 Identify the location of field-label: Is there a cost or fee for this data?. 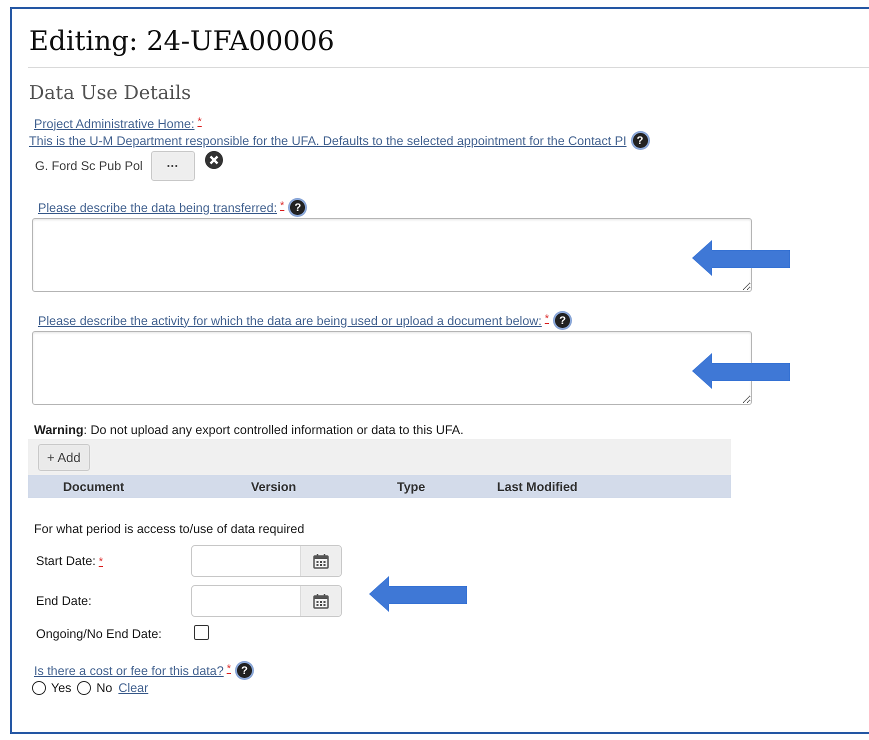
(129, 671).